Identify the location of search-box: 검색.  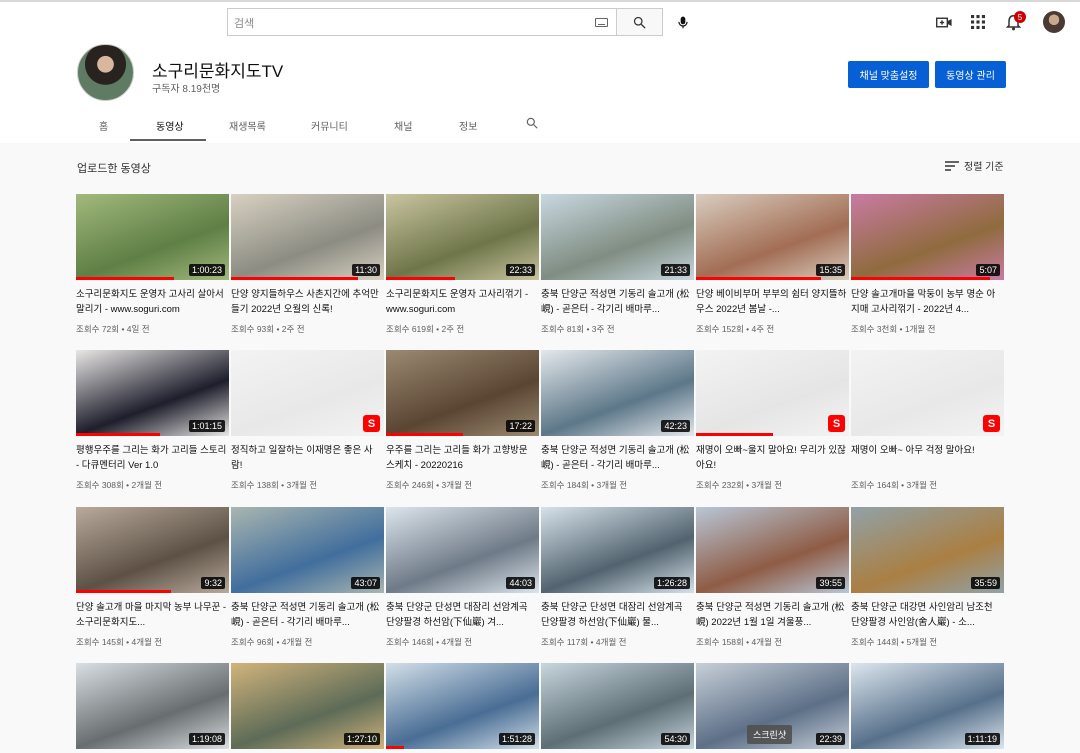
(422, 22).